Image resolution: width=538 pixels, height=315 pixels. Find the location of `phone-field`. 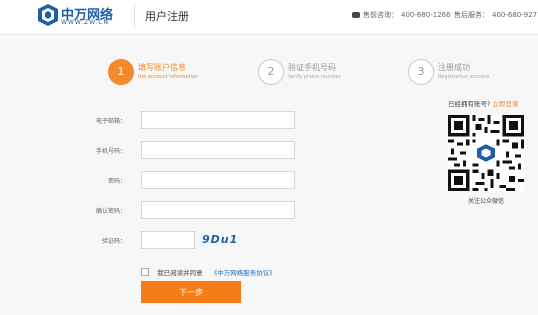

phone-field is located at coordinates (218, 150).